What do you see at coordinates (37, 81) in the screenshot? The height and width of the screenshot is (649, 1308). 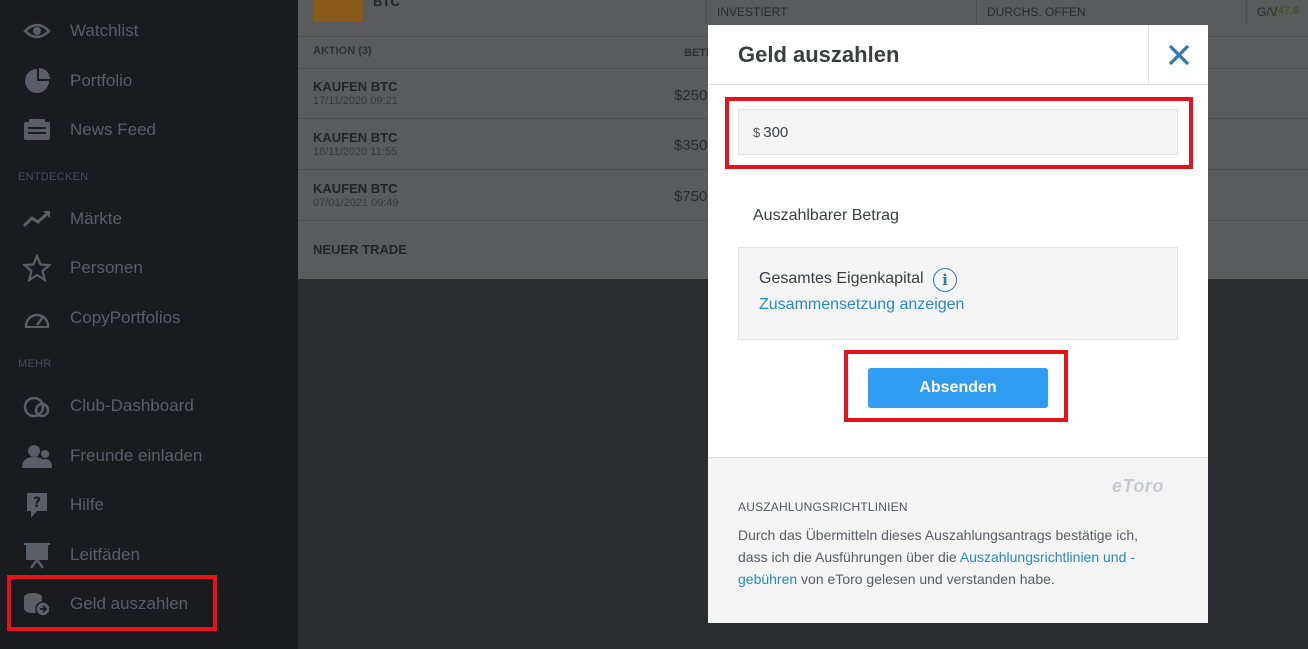 I see `pie-chart-icon` at bounding box center [37, 81].